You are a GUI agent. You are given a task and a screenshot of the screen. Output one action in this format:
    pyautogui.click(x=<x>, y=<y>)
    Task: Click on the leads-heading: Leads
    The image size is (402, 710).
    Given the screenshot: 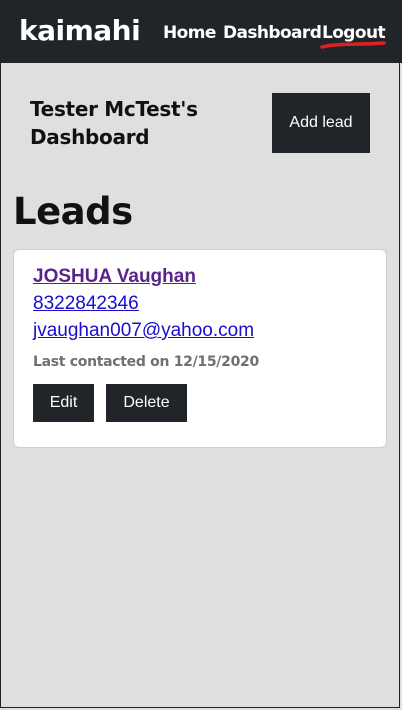 What is the action you would take?
    pyautogui.click(x=73, y=211)
    